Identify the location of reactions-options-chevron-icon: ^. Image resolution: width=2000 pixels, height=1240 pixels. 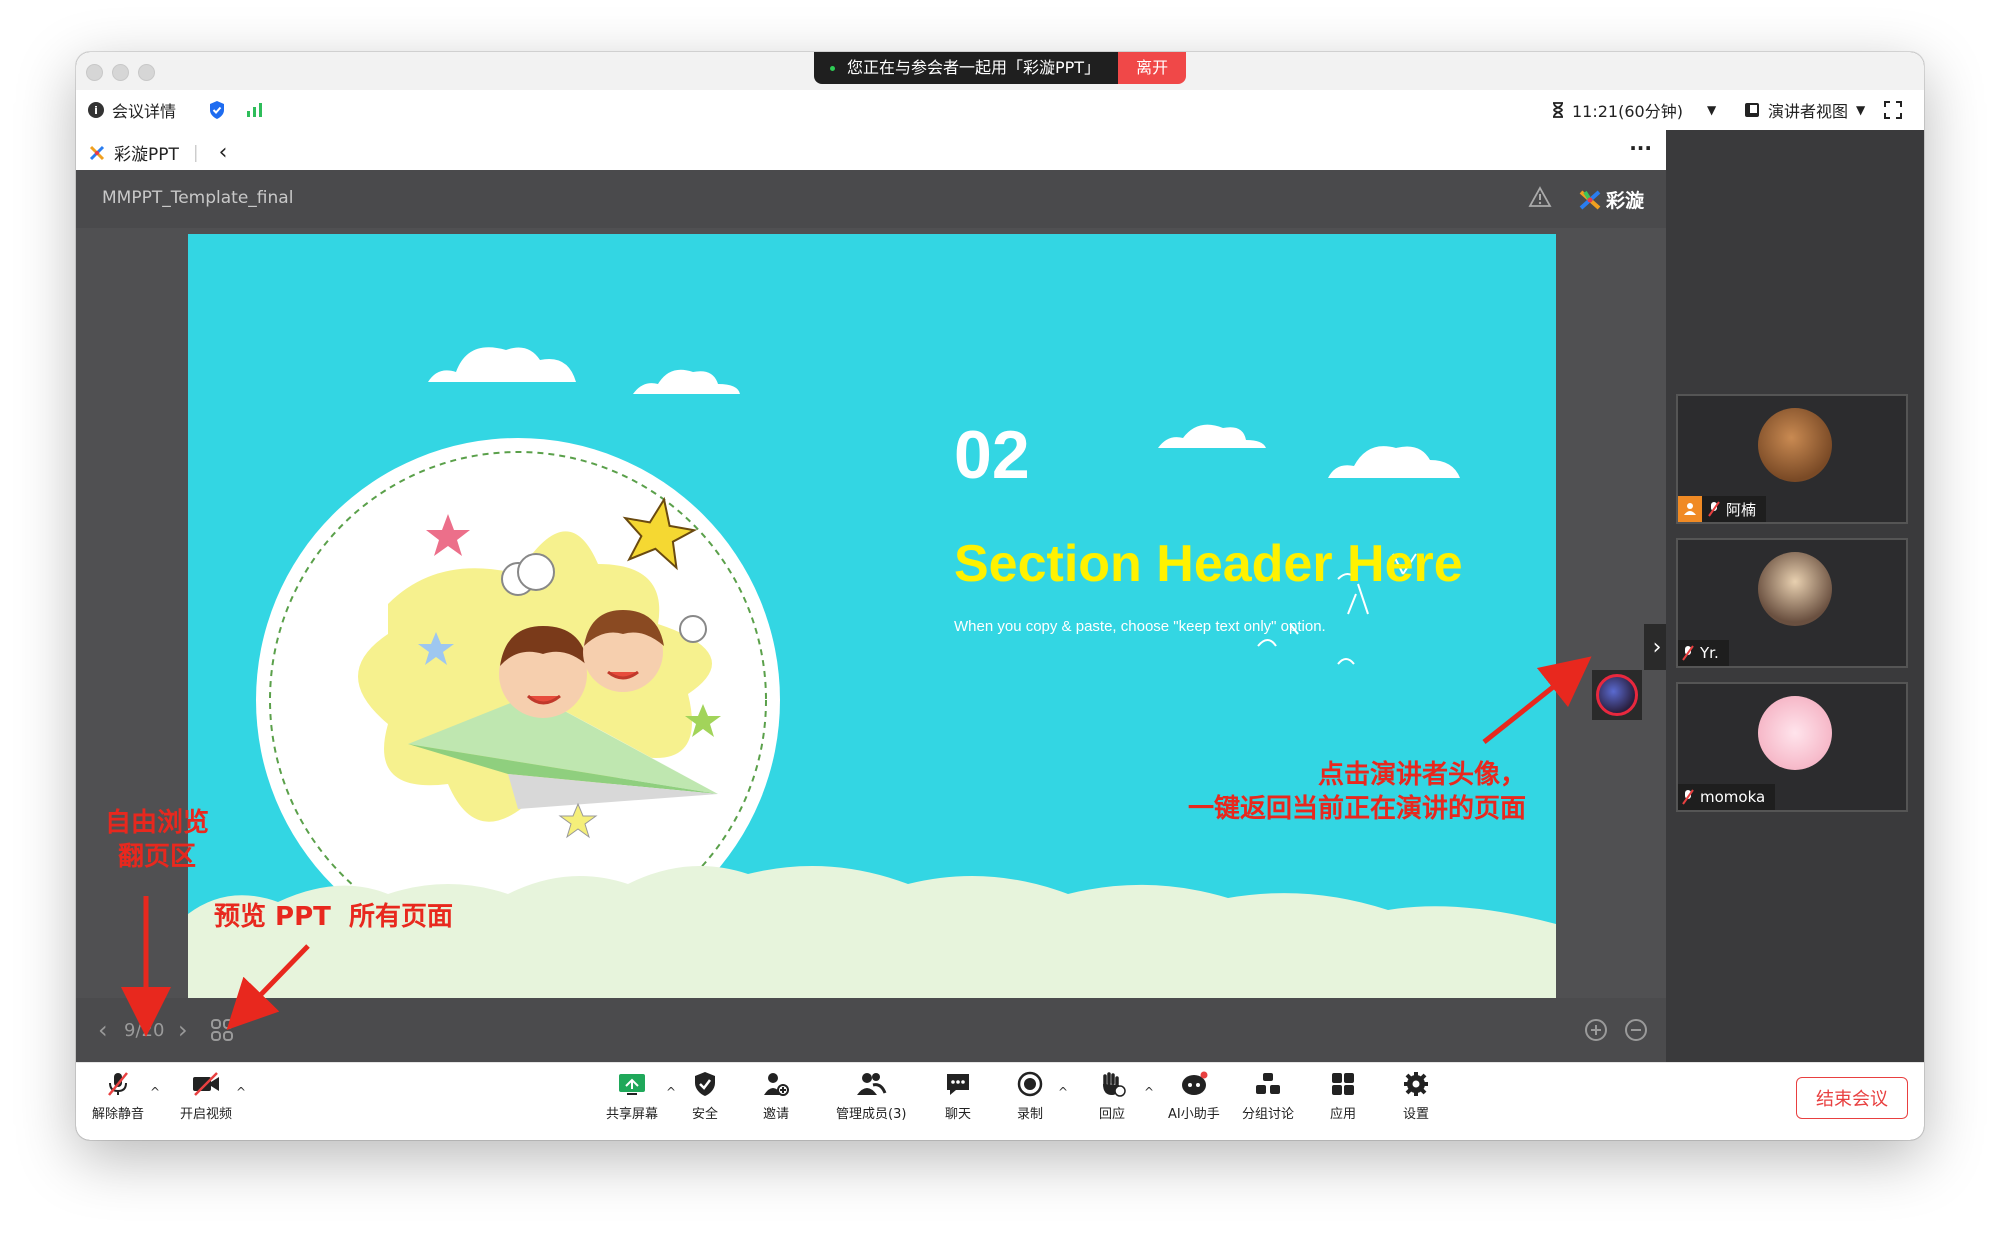
(1149, 1092).